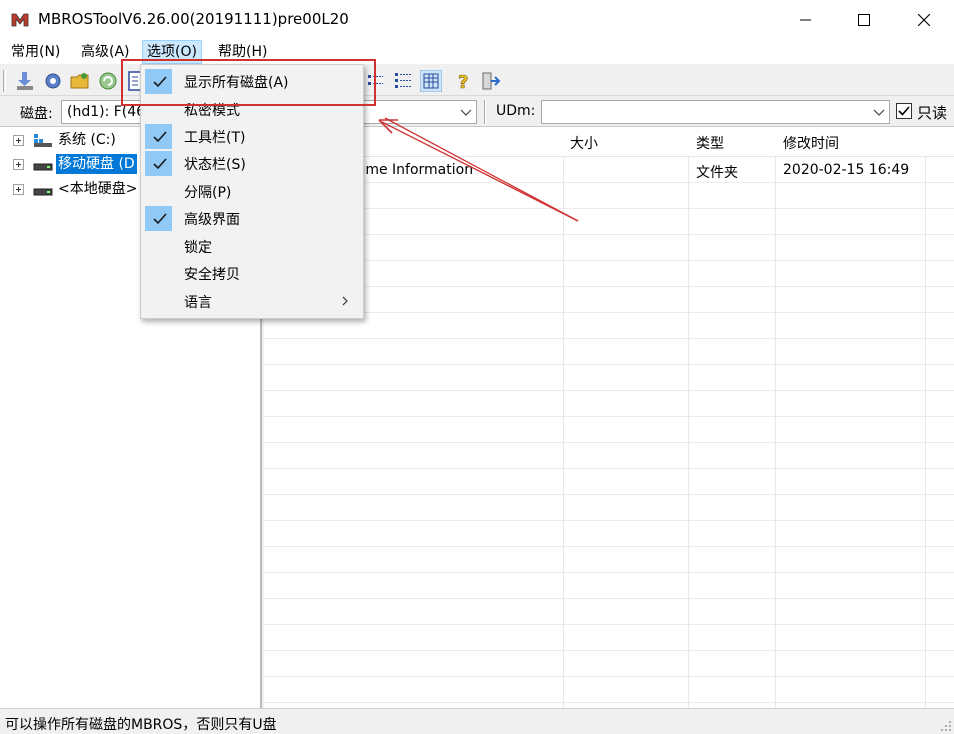  I want to click on menu-item-label: 状态栏(S), so click(215, 165).